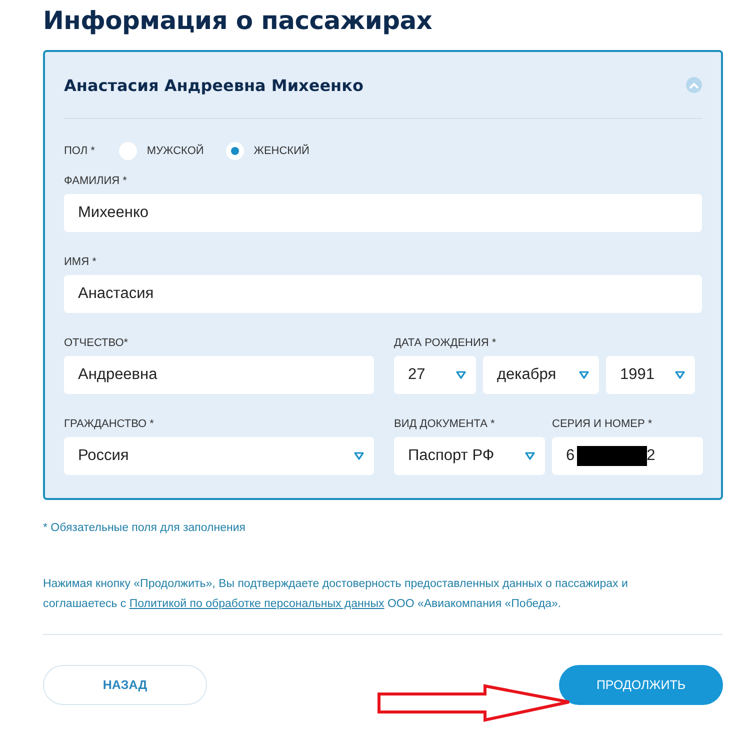 This screenshot has width=744, height=741. What do you see at coordinates (214, 85) in the screenshot?
I see `passenger-name: Анастасия Андреевна Михеенко` at bounding box center [214, 85].